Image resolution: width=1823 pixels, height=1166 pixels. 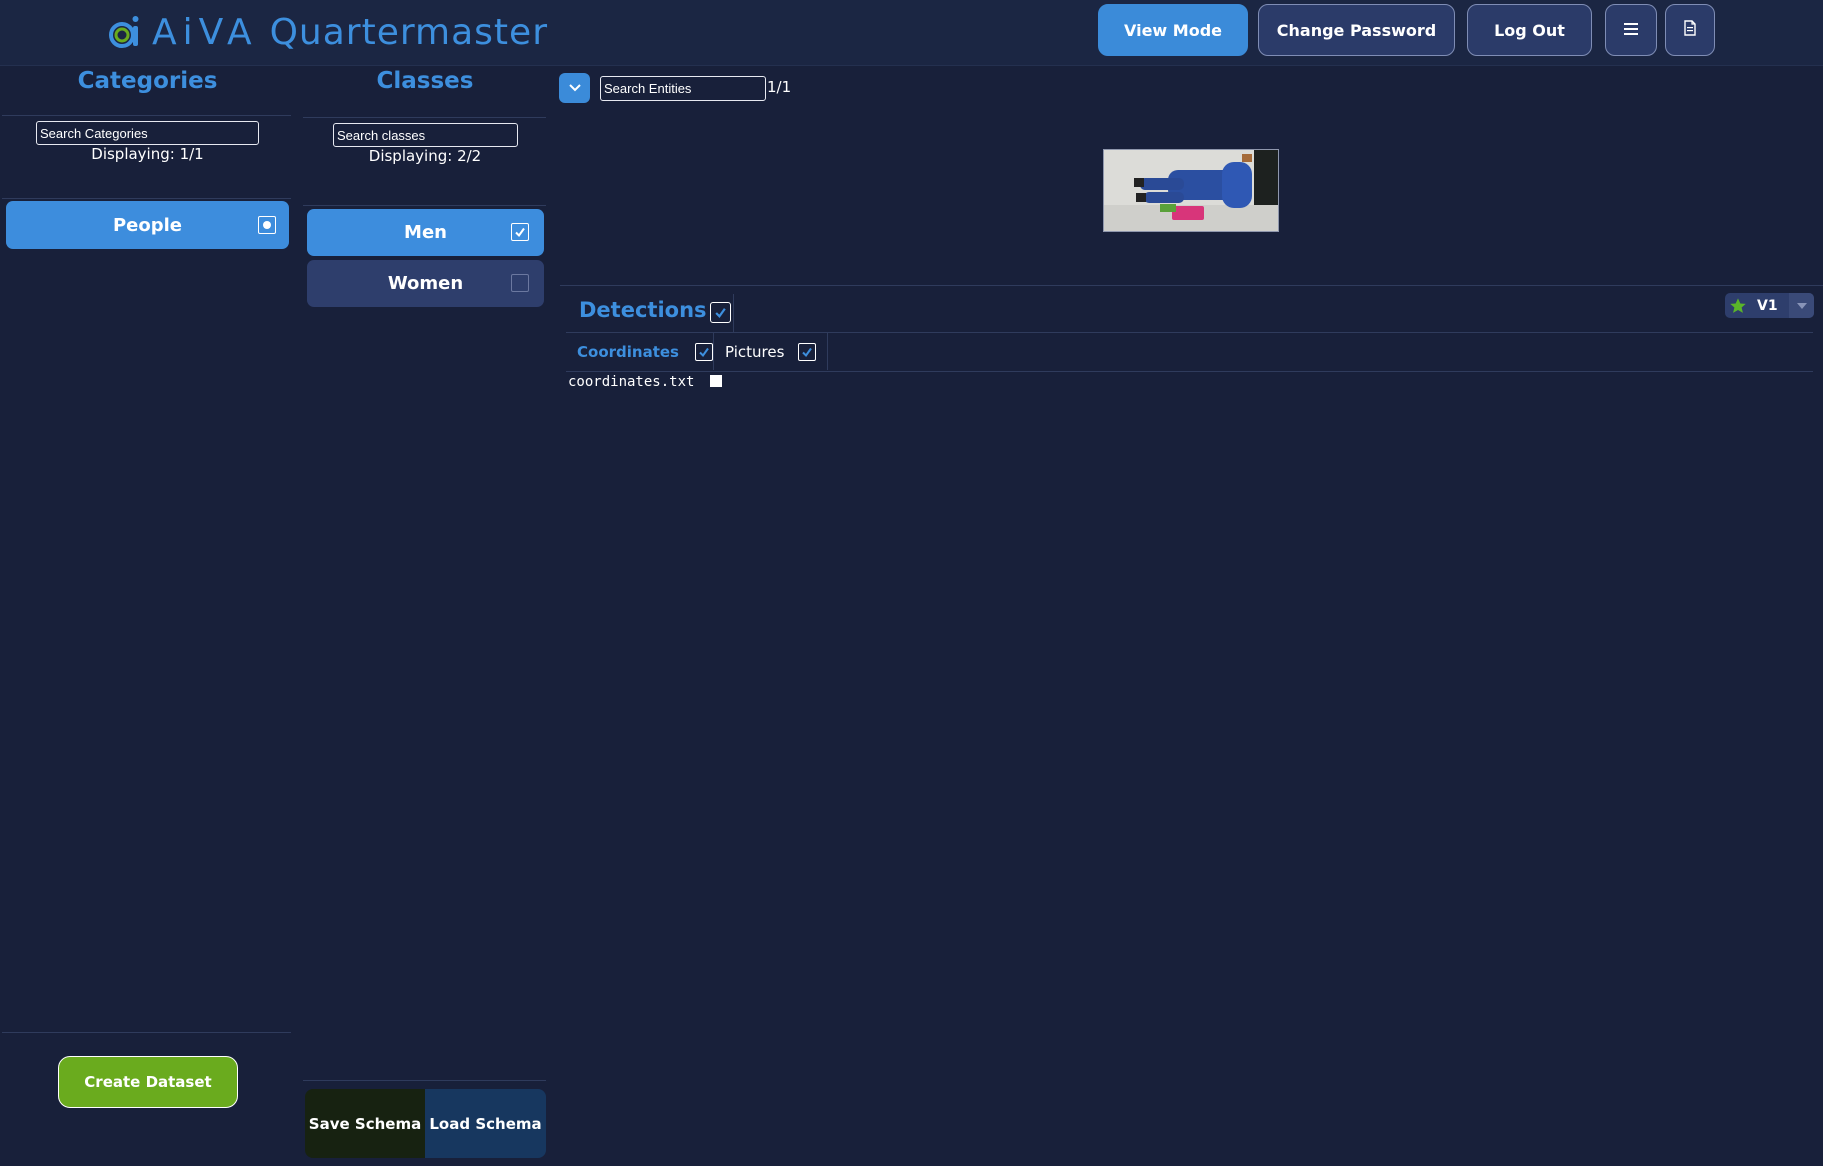 I want to click on tab-separator, so click(x=713, y=351).